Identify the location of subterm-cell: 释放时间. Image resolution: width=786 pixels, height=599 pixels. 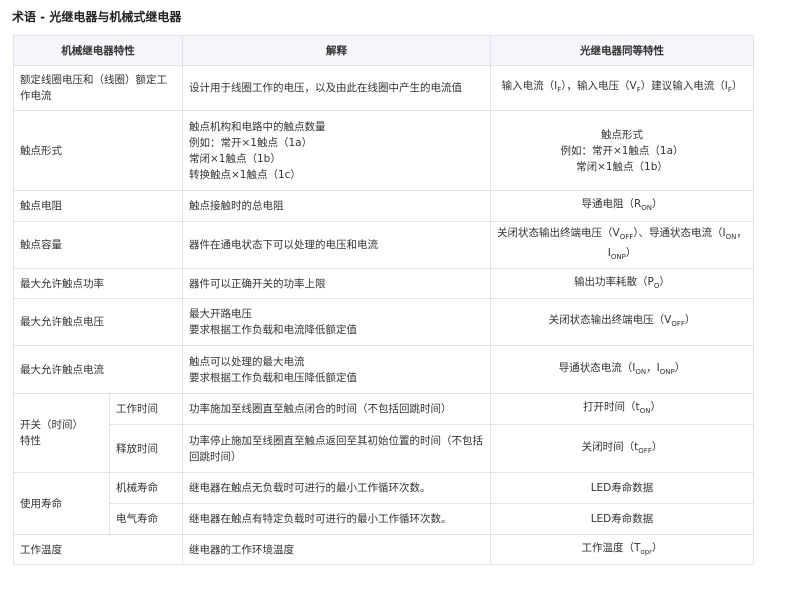
(146, 449).